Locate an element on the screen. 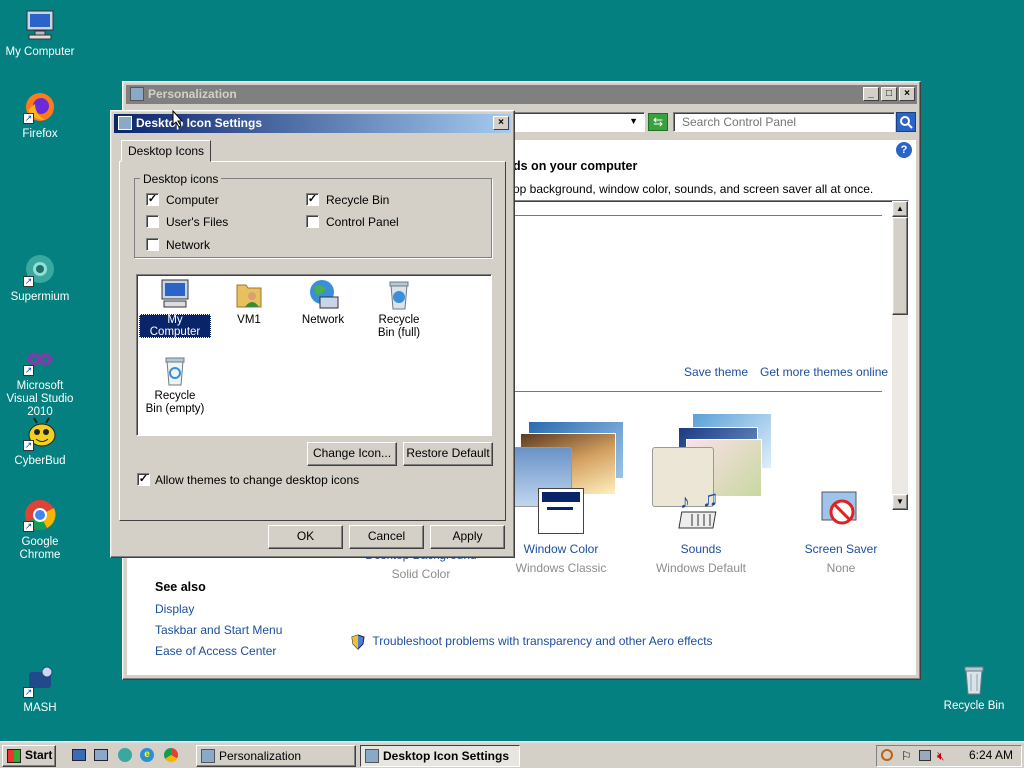  scroll-thumb is located at coordinates (900, 266).